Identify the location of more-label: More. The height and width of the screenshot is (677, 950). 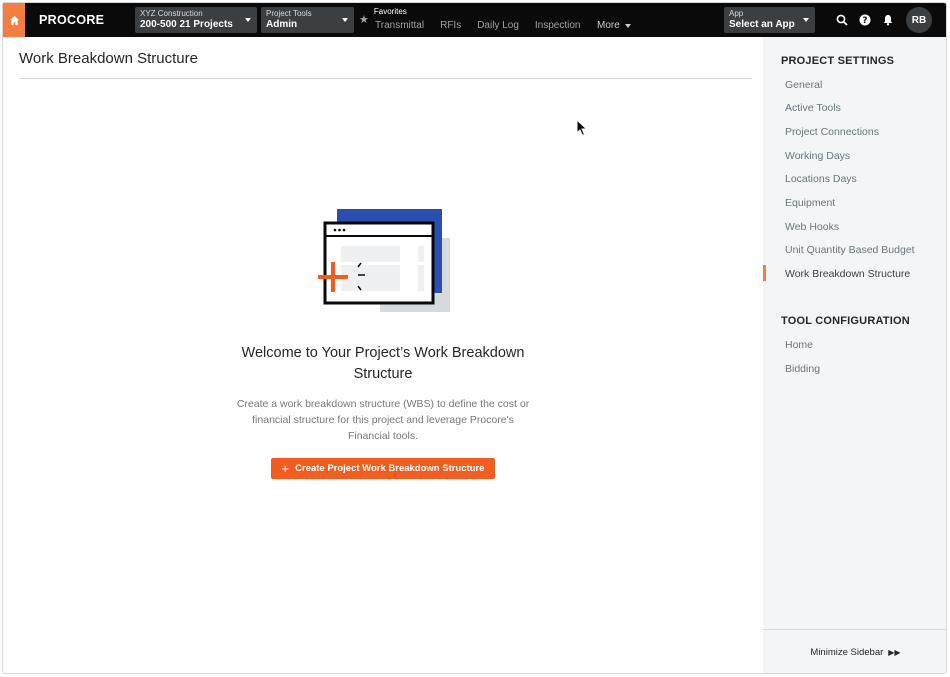
(608, 25).